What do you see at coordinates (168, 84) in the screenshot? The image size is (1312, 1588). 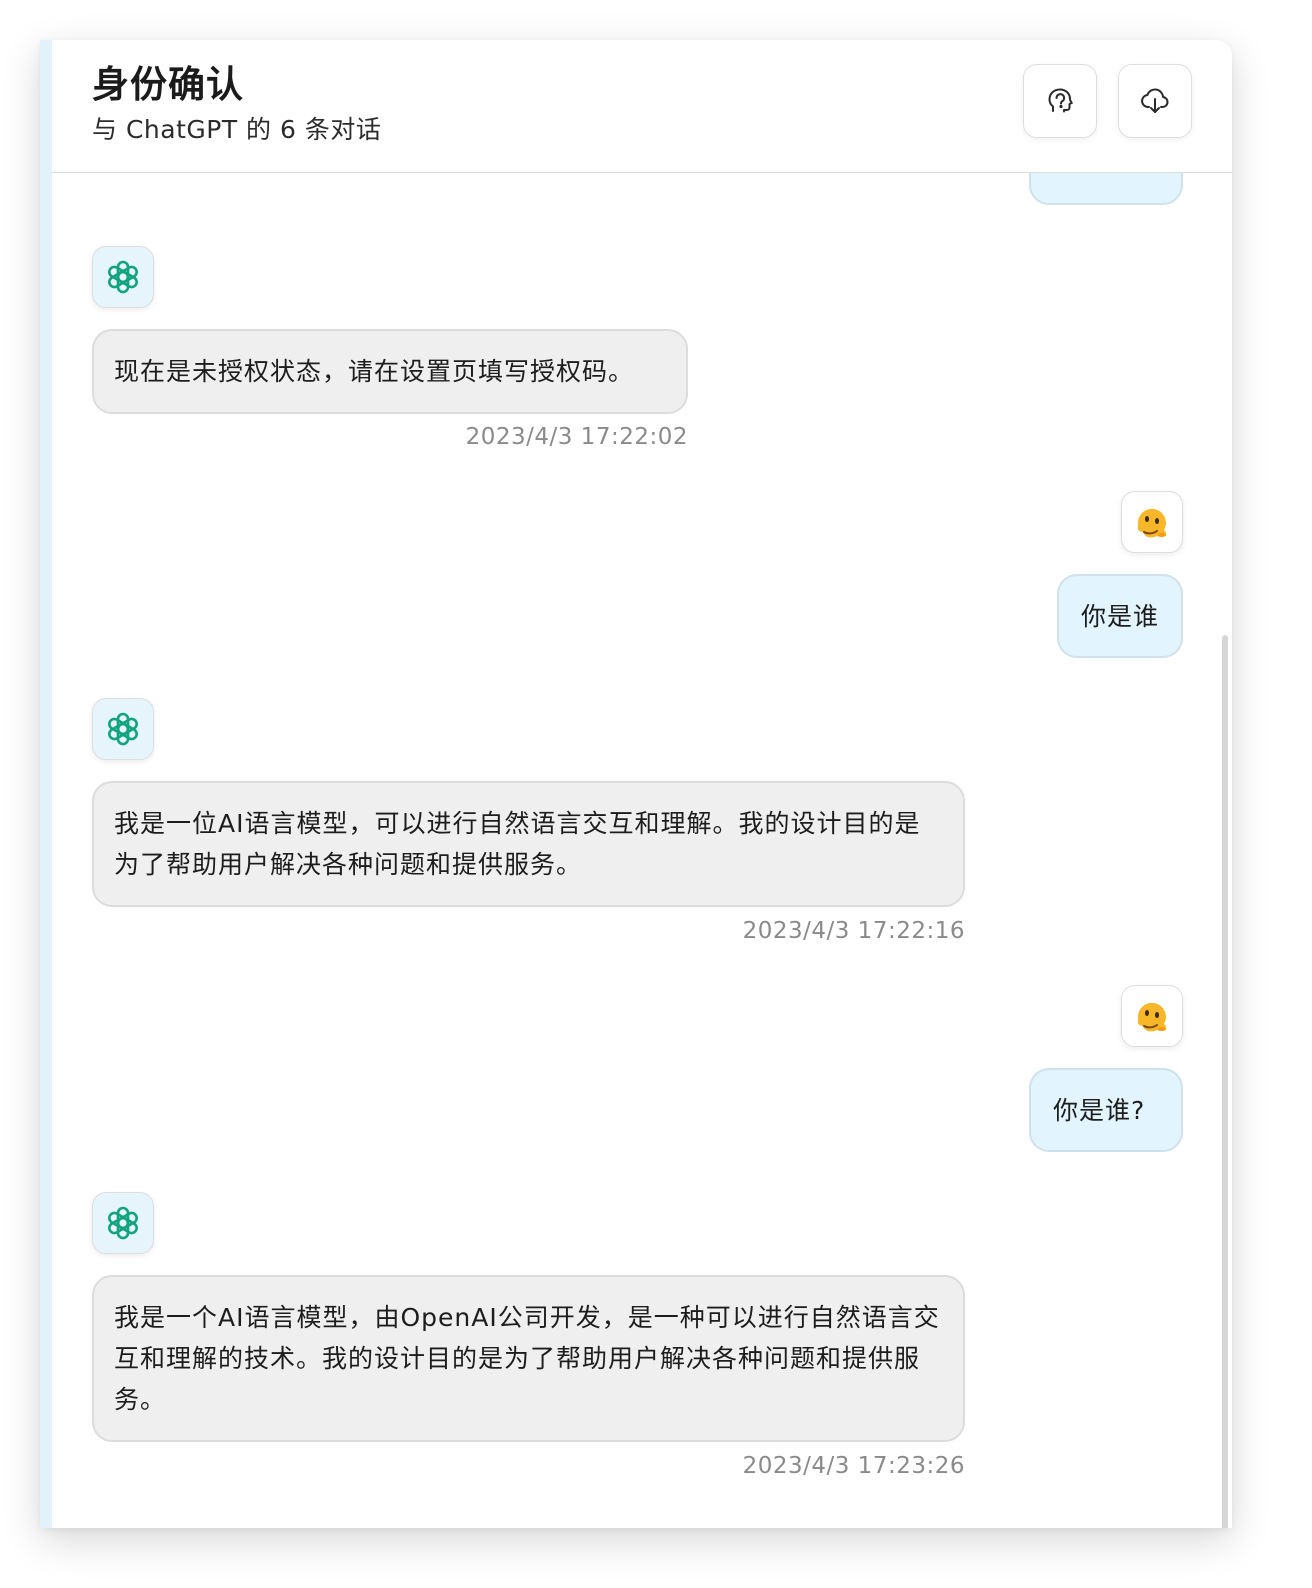 I see `conversation-title: 身份确认` at bounding box center [168, 84].